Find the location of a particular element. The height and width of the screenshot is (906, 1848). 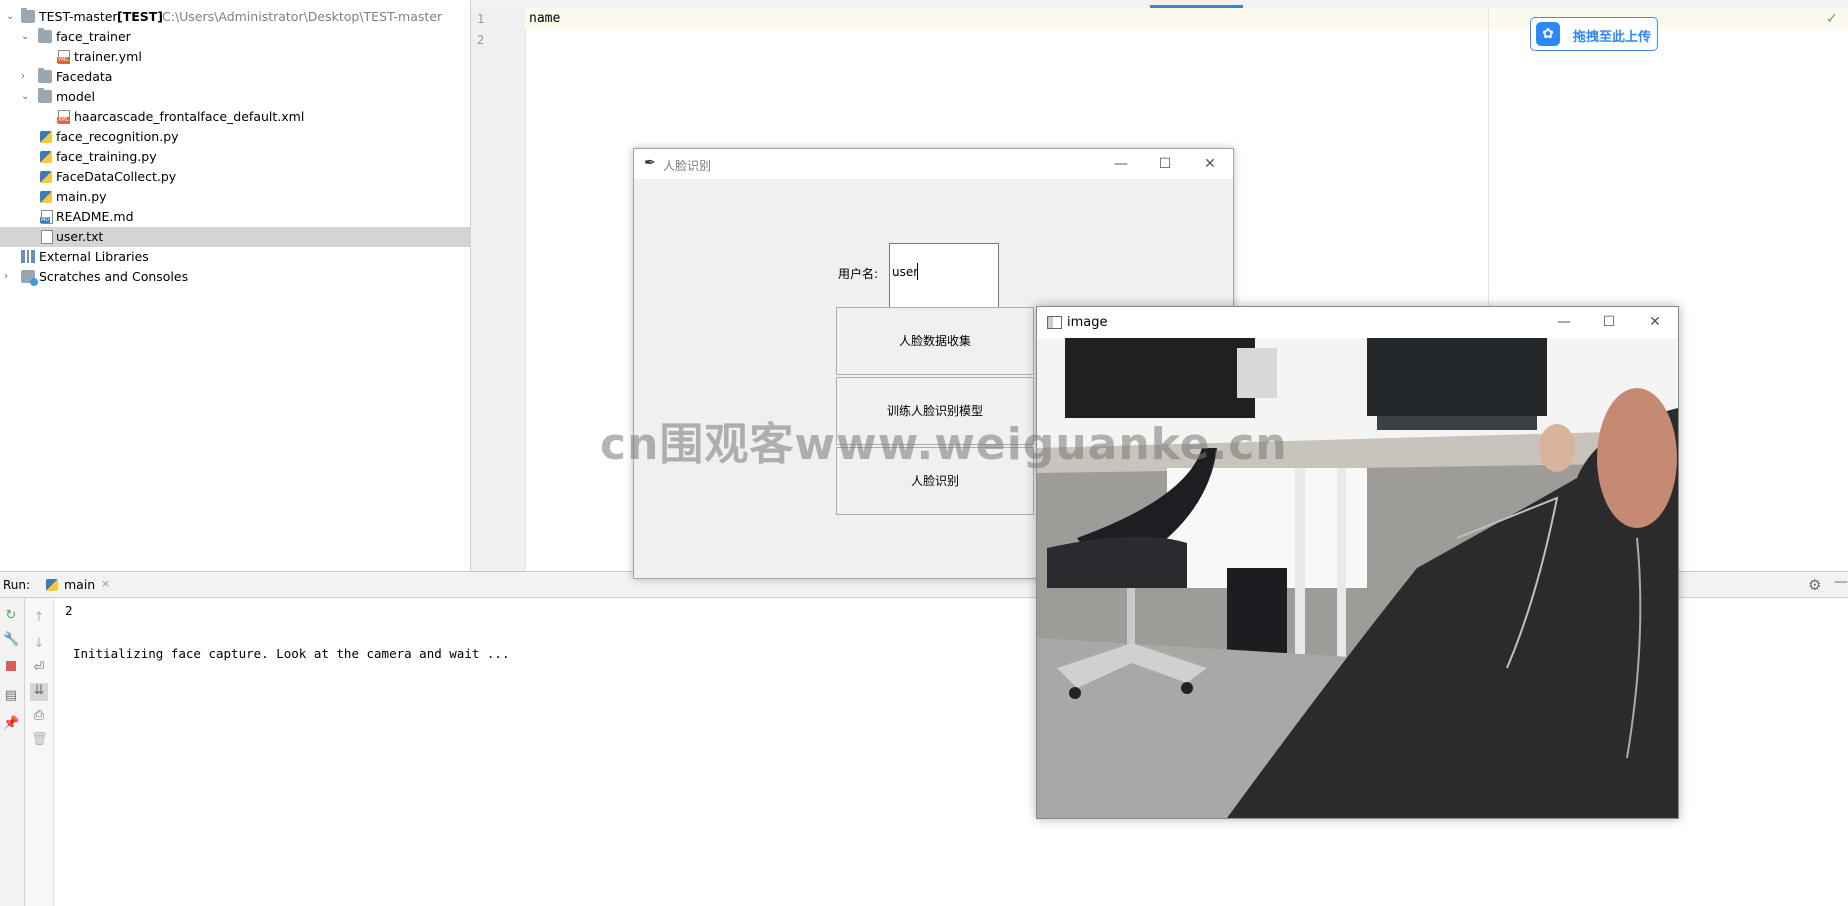

tree-item-facedatacollect: FaceDataCollect.py is located at coordinates (235, 177).